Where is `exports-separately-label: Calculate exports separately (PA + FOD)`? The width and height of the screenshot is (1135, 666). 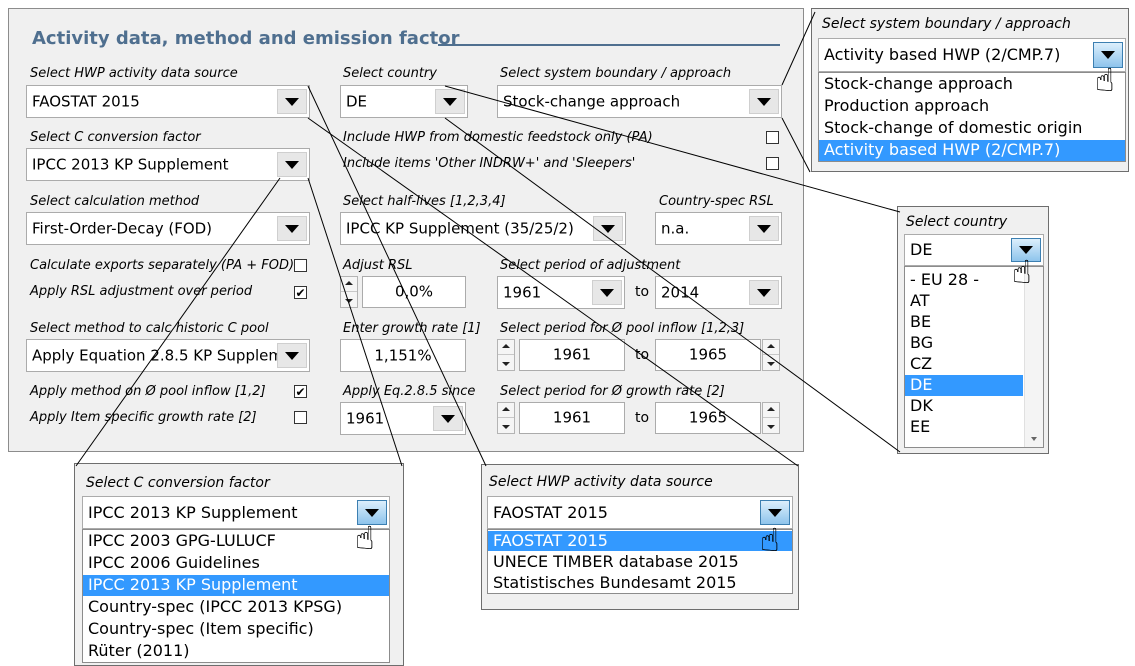
exports-separately-label: Calculate exports separately (PA + FOD) is located at coordinates (162, 265).